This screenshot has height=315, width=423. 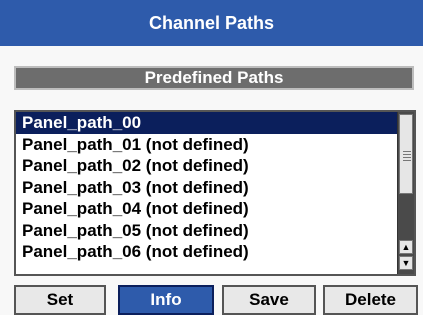 What do you see at coordinates (208, 252) in the screenshot?
I see `list-item: Panel_path_06 (not defined)` at bounding box center [208, 252].